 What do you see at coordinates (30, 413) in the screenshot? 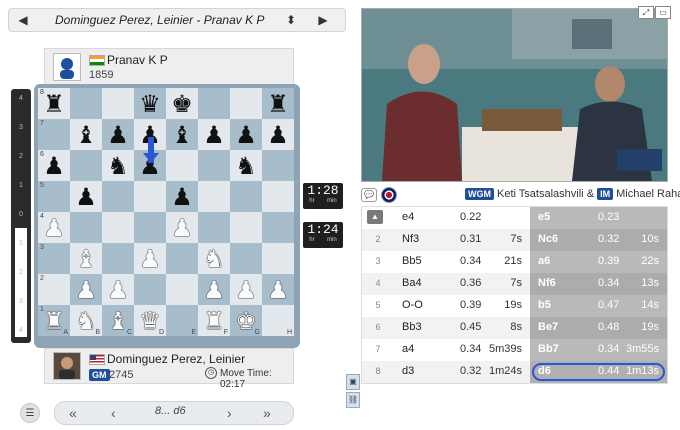
I see `hamburger-icon: ☰` at bounding box center [30, 413].